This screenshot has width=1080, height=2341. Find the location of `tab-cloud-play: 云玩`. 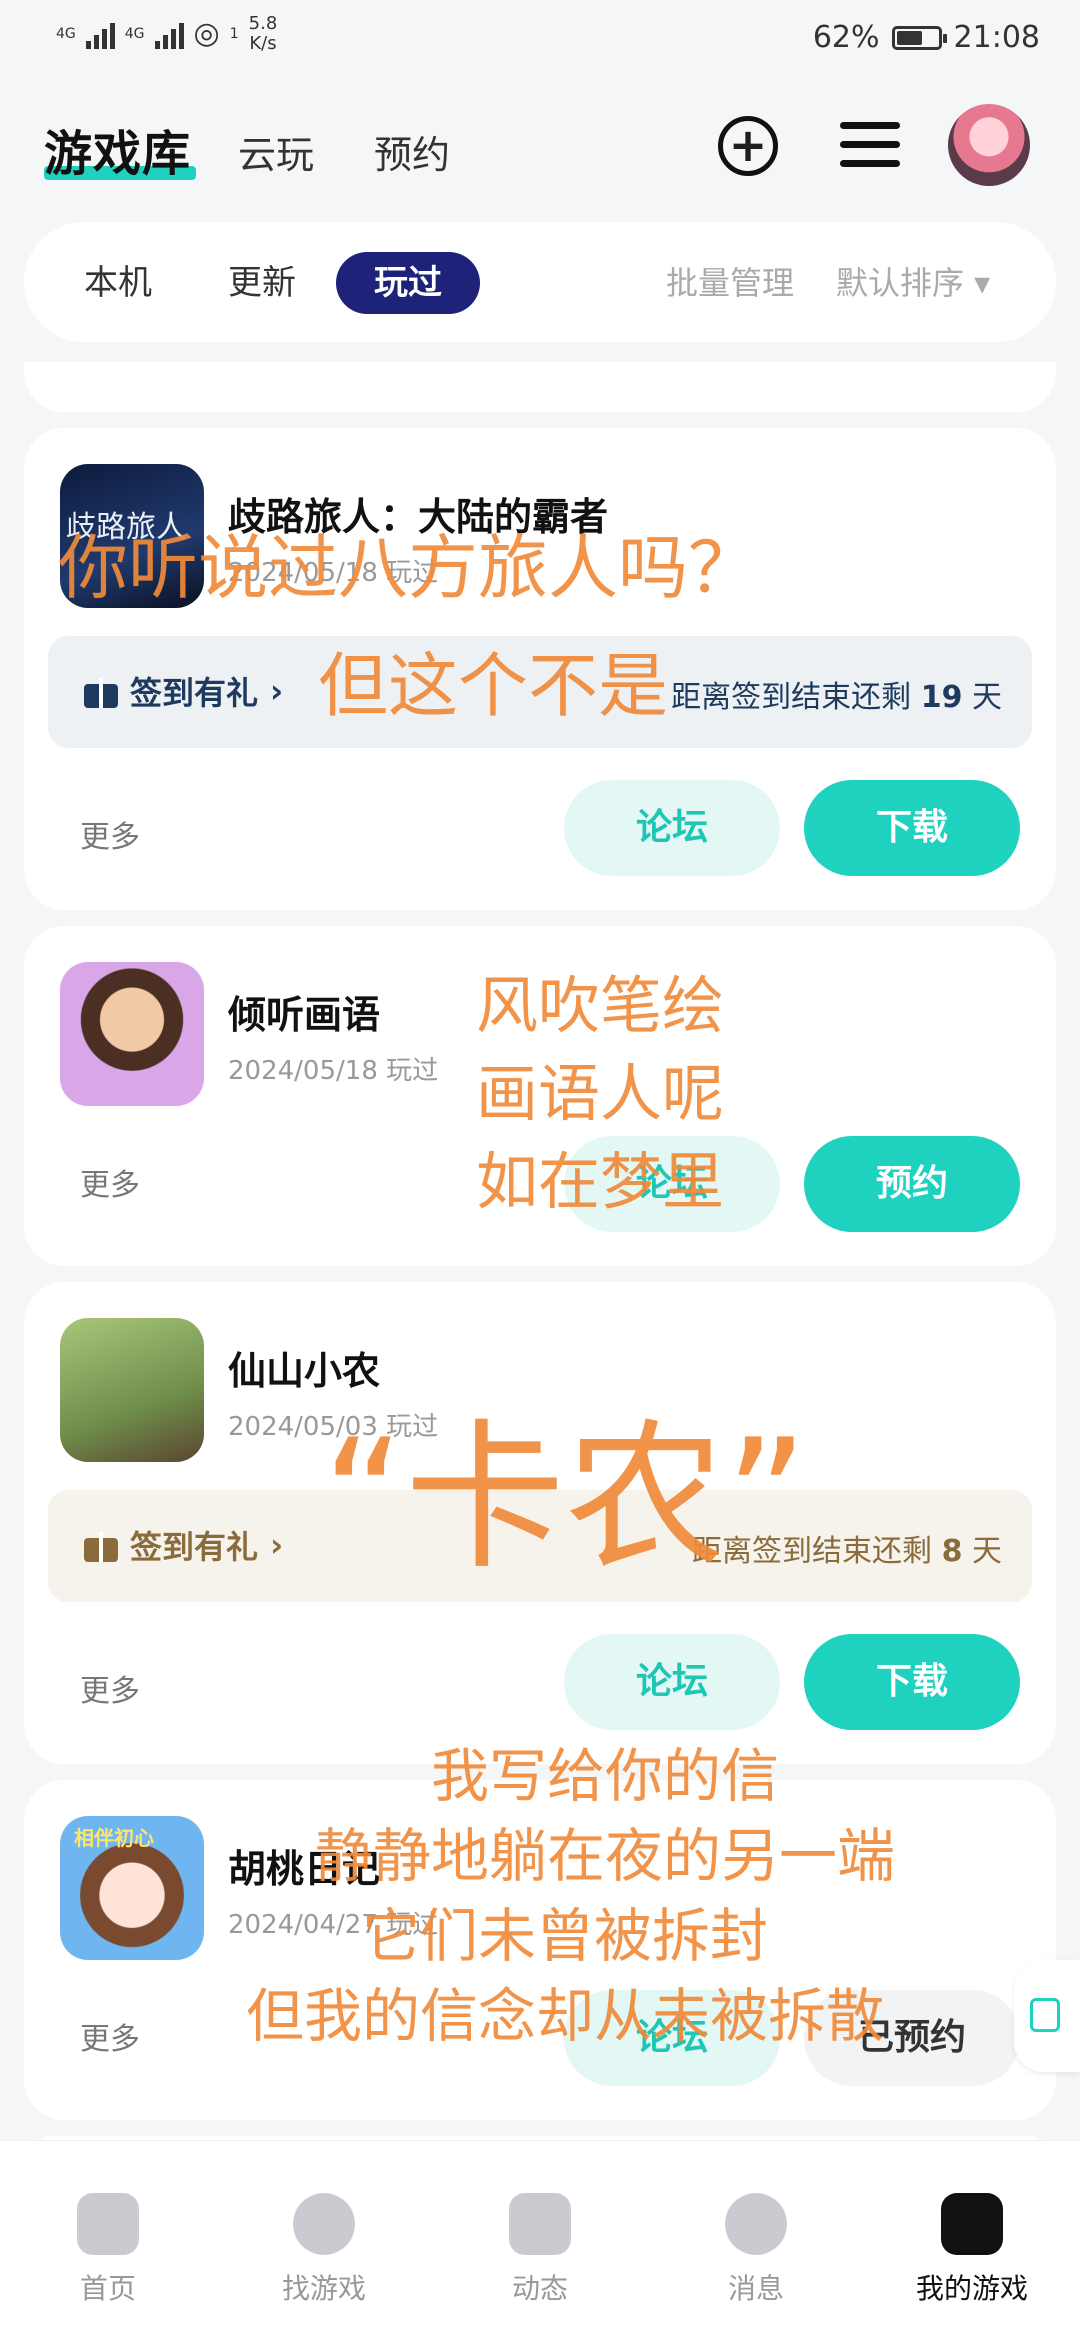

tab-cloud-play: 云玩 is located at coordinates (276, 151).